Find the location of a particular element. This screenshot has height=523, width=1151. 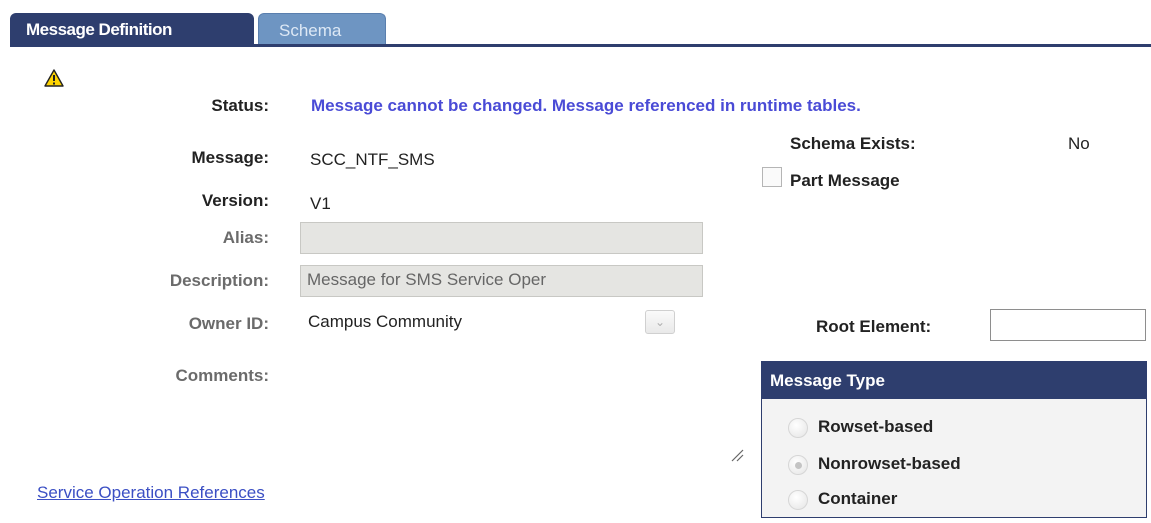

owner-id-value: Campus Community is located at coordinates (385, 321).